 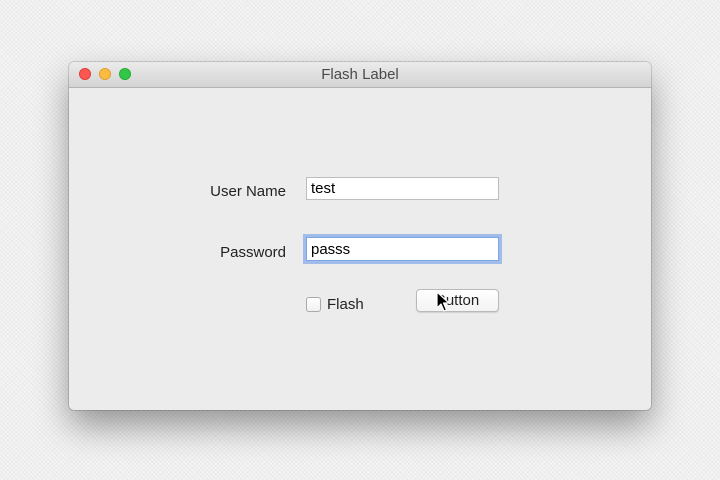 I want to click on flash-checkbox, so click(x=313, y=304).